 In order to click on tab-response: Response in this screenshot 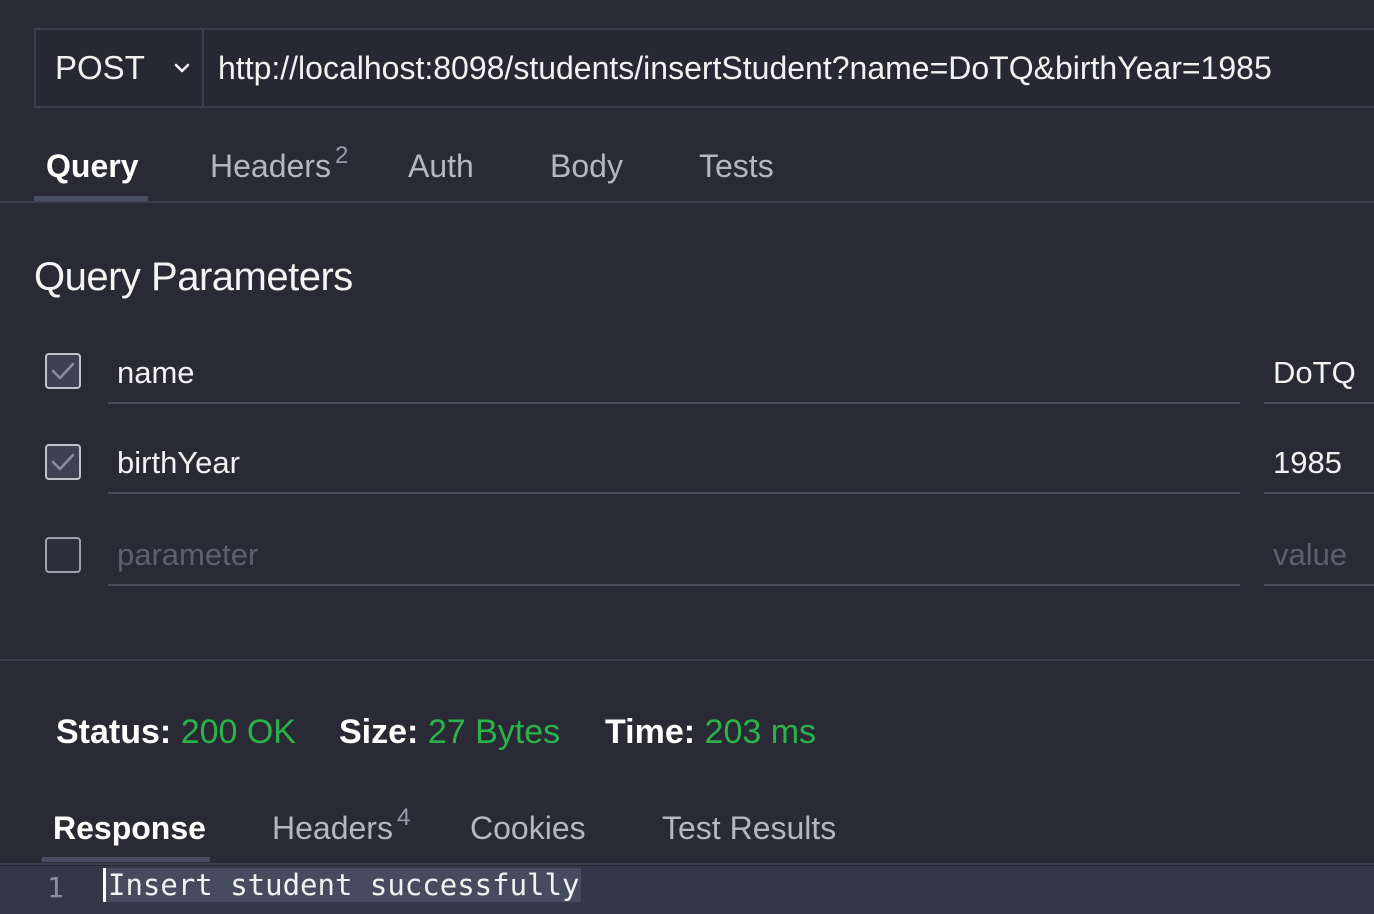, I will do `click(129, 828)`.